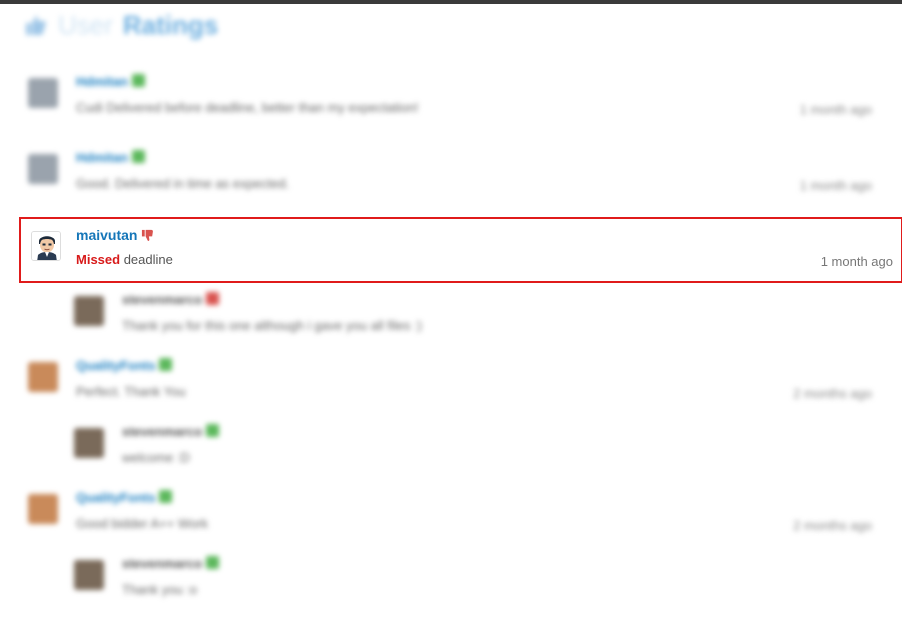 The height and width of the screenshot is (620, 902). What do you see at coordinates (160, 589) in the screenshot?
I see `review-comment: Thank you :o` at bounding box center [160, 589].